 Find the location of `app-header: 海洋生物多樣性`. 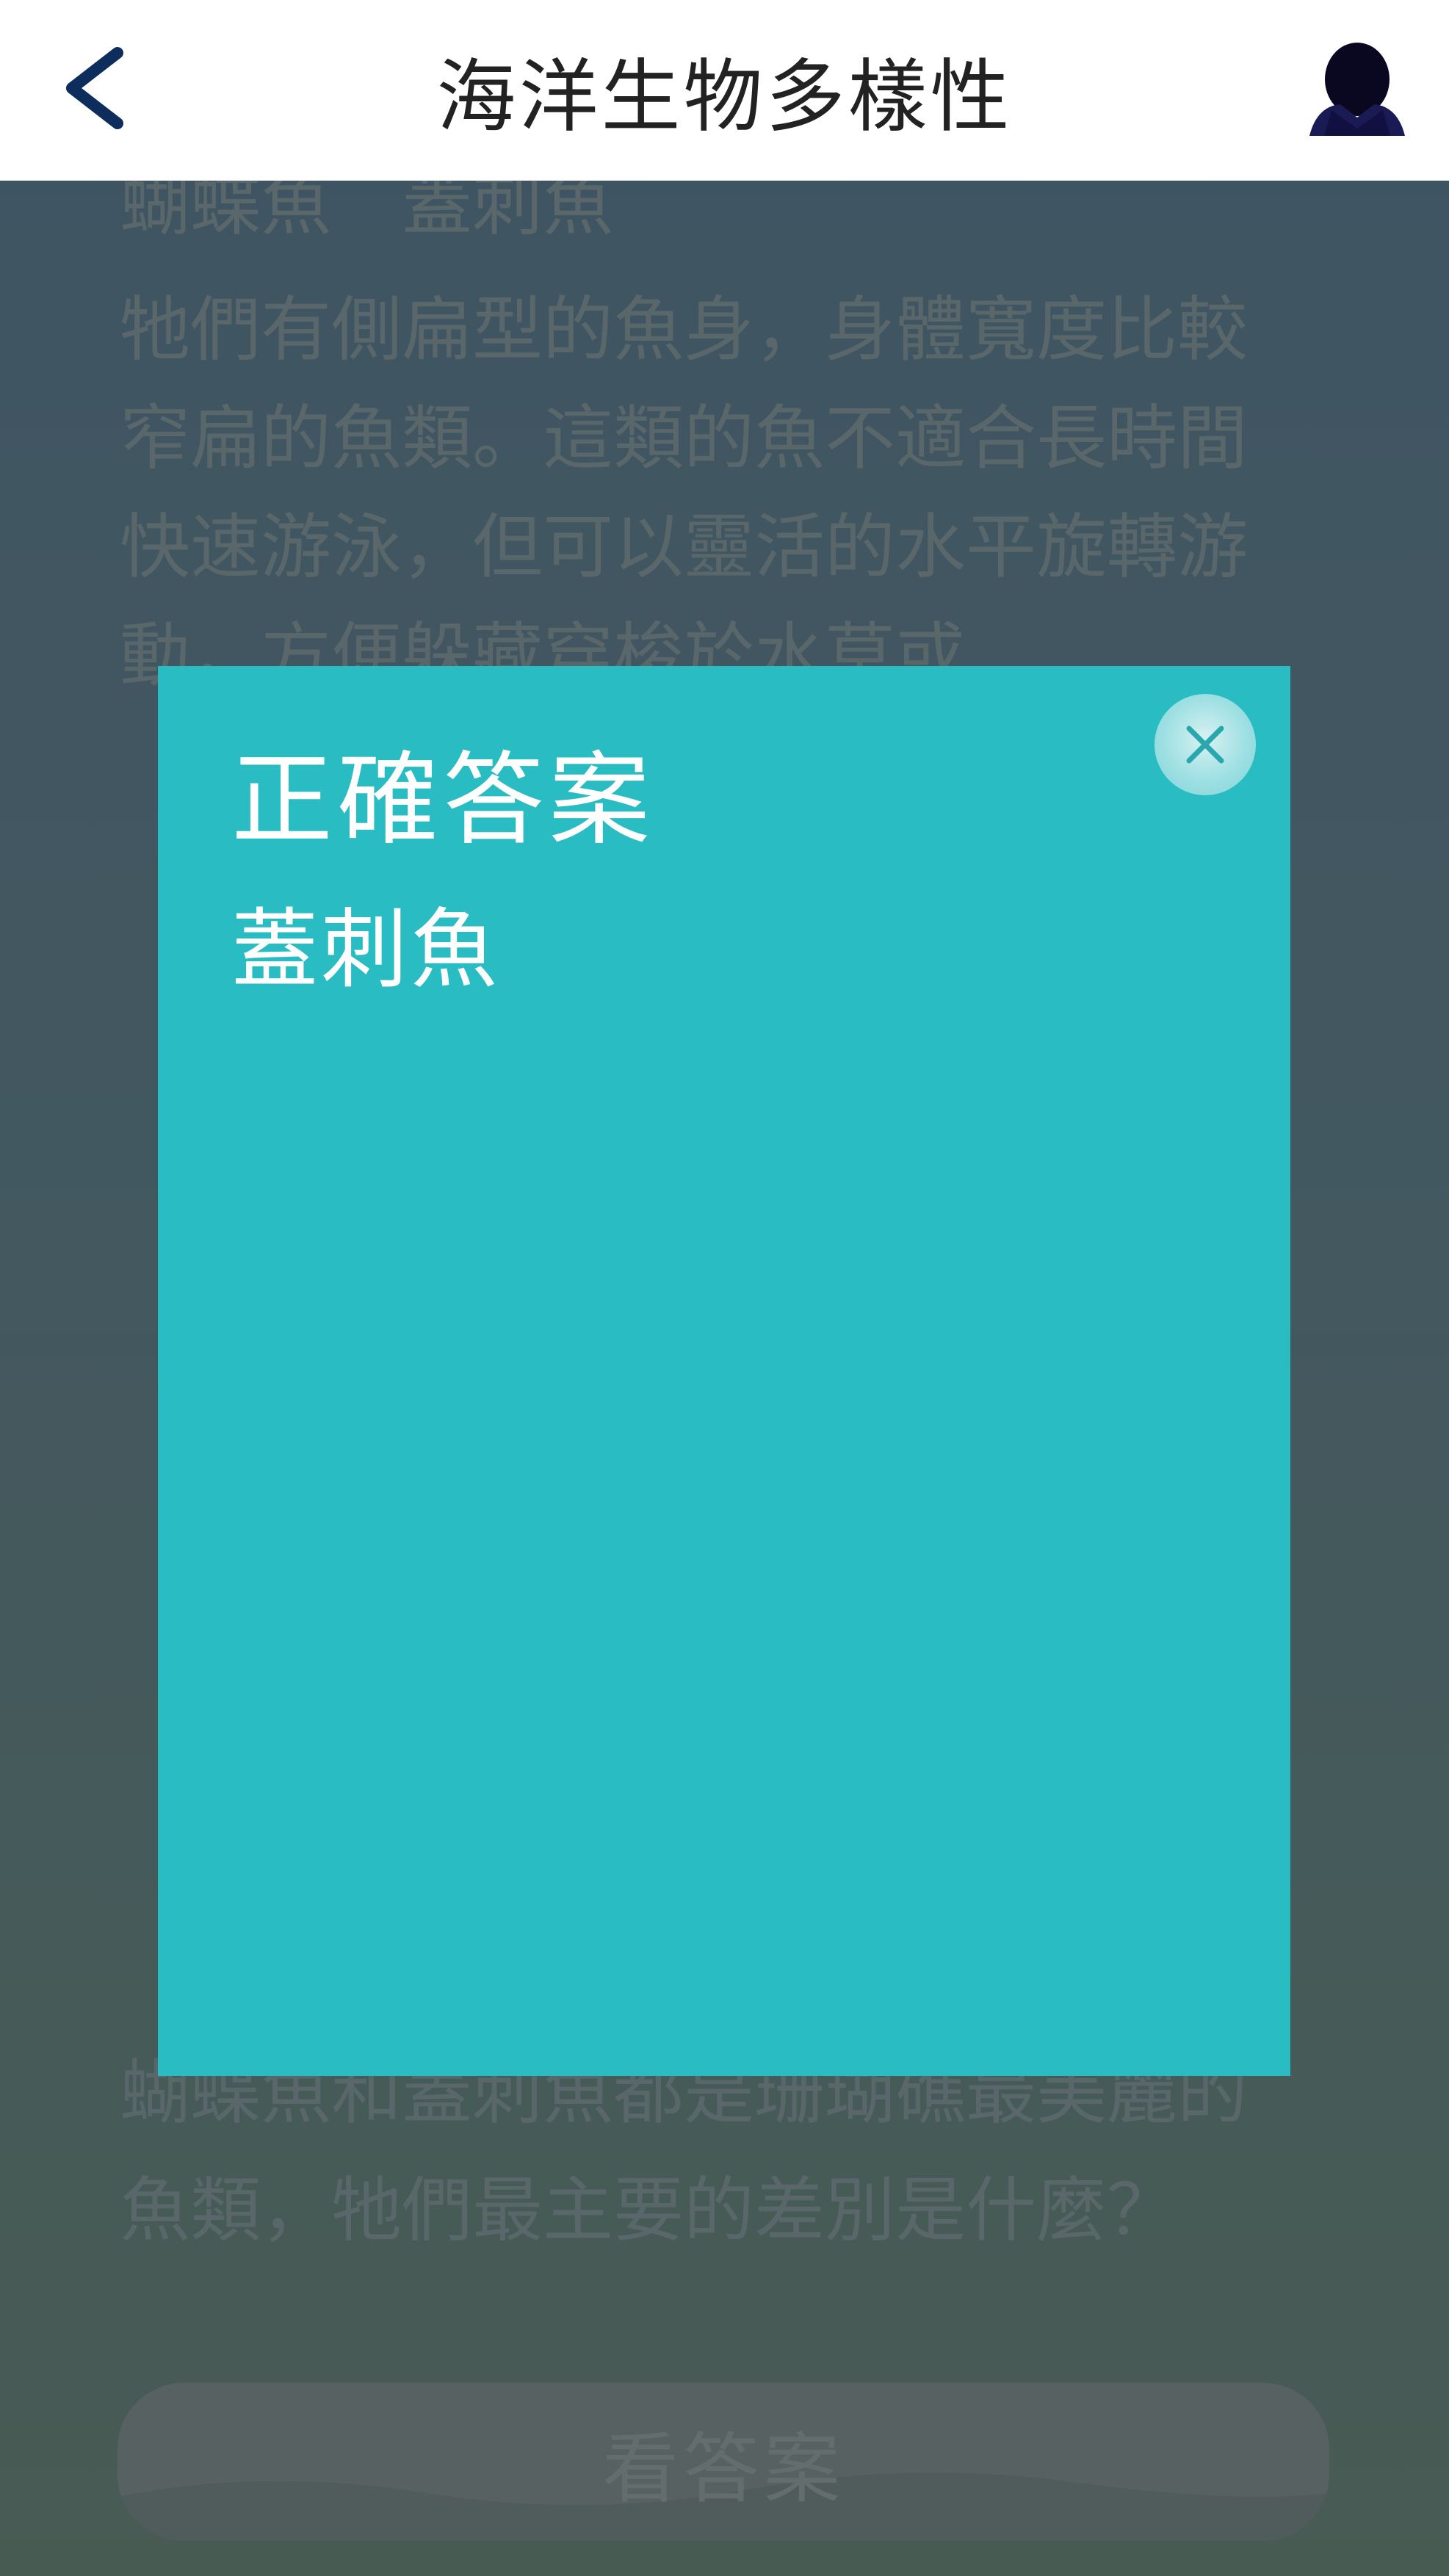

app-header: 海洋生物多樣性 is located at coordinates (724, 90).